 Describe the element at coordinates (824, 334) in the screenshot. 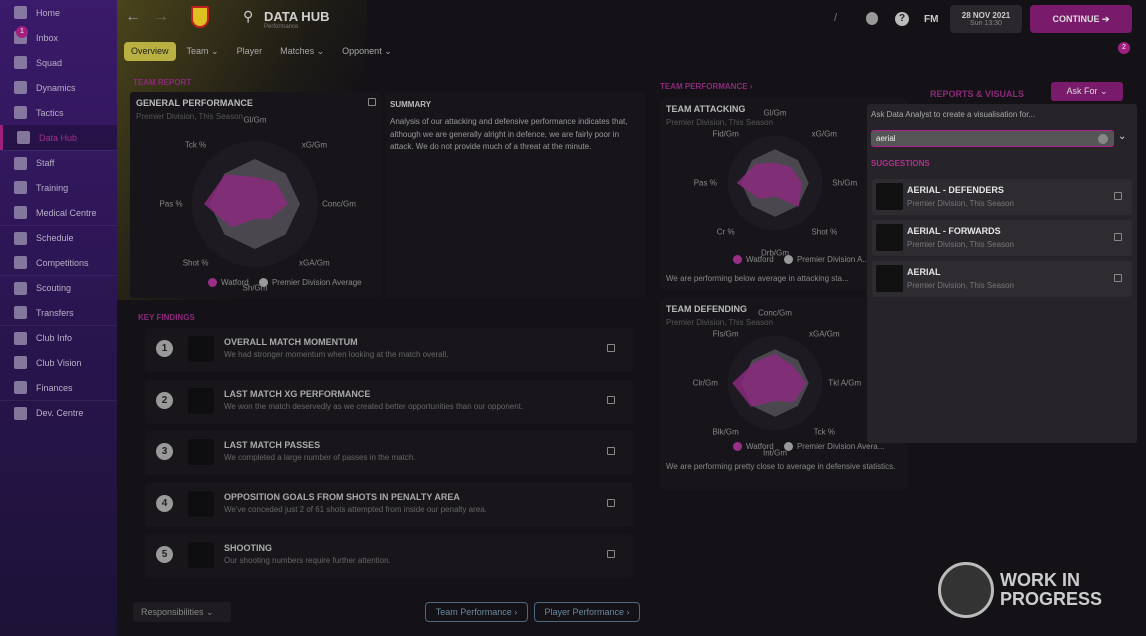

I see `radar-axis-label: xGA/Gm` at that location.